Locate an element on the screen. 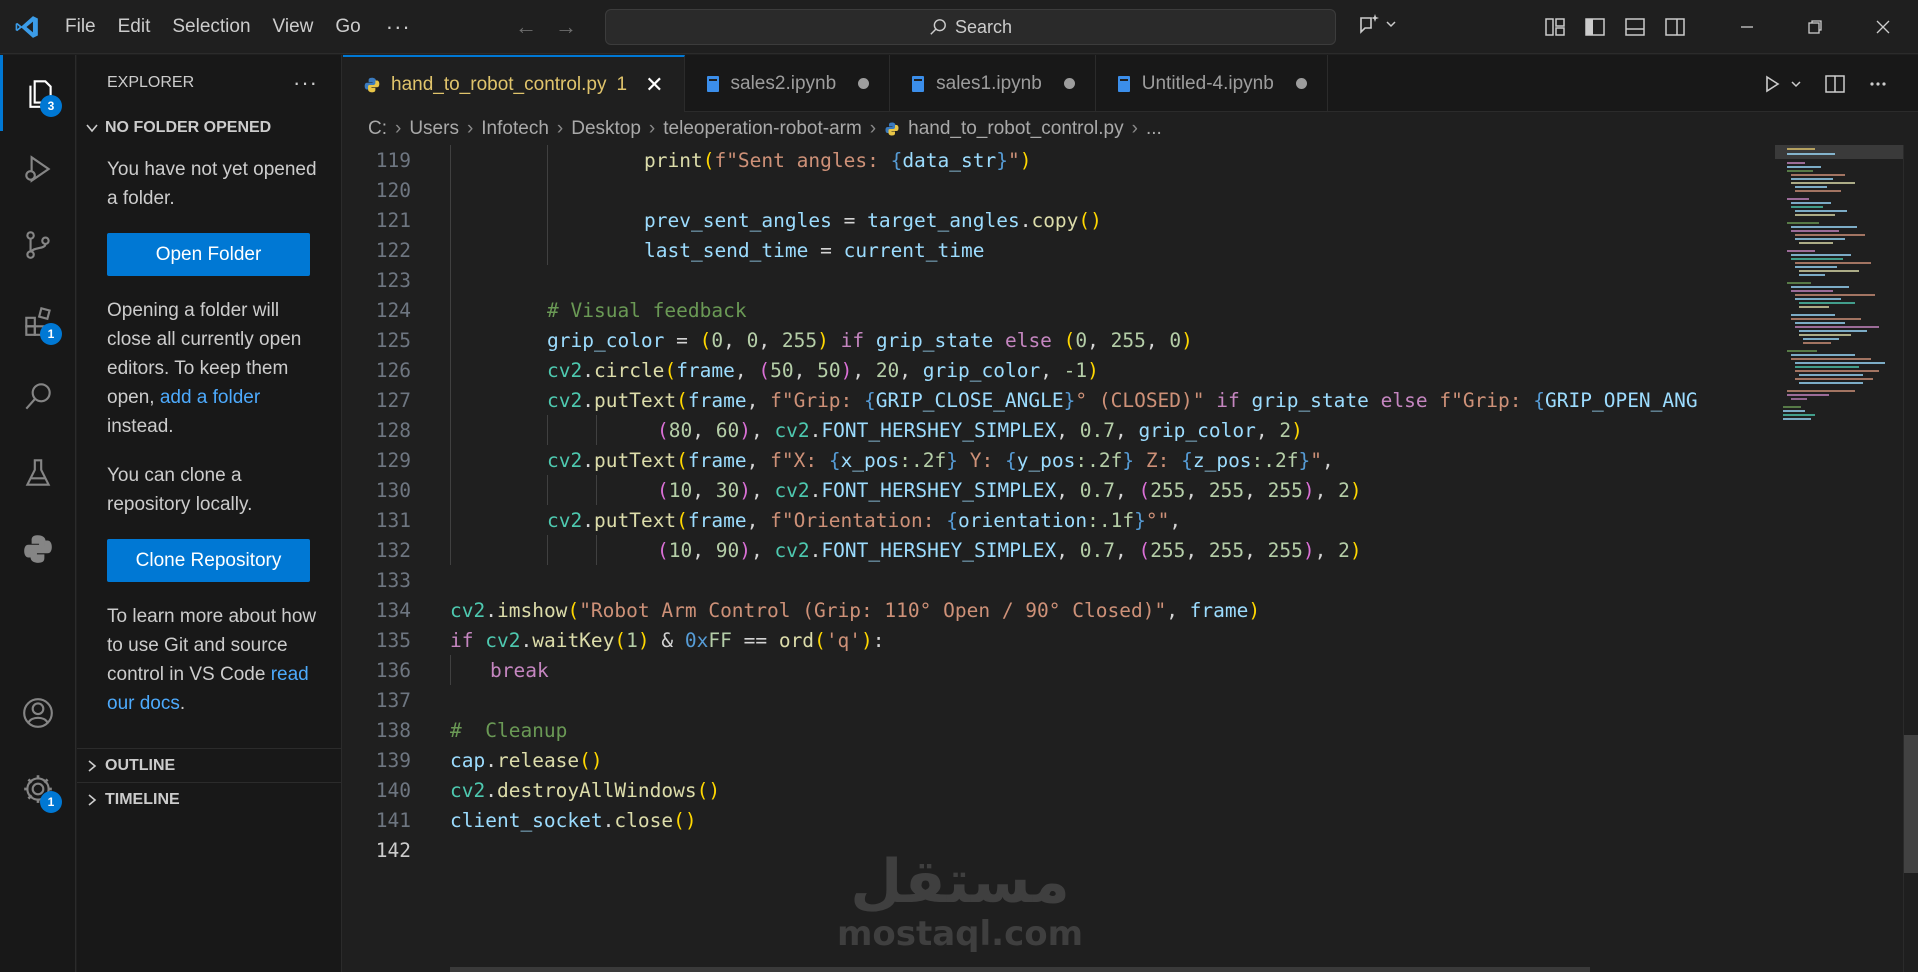  open-folder-button: Open Folder is located at coordinates (208, 254).